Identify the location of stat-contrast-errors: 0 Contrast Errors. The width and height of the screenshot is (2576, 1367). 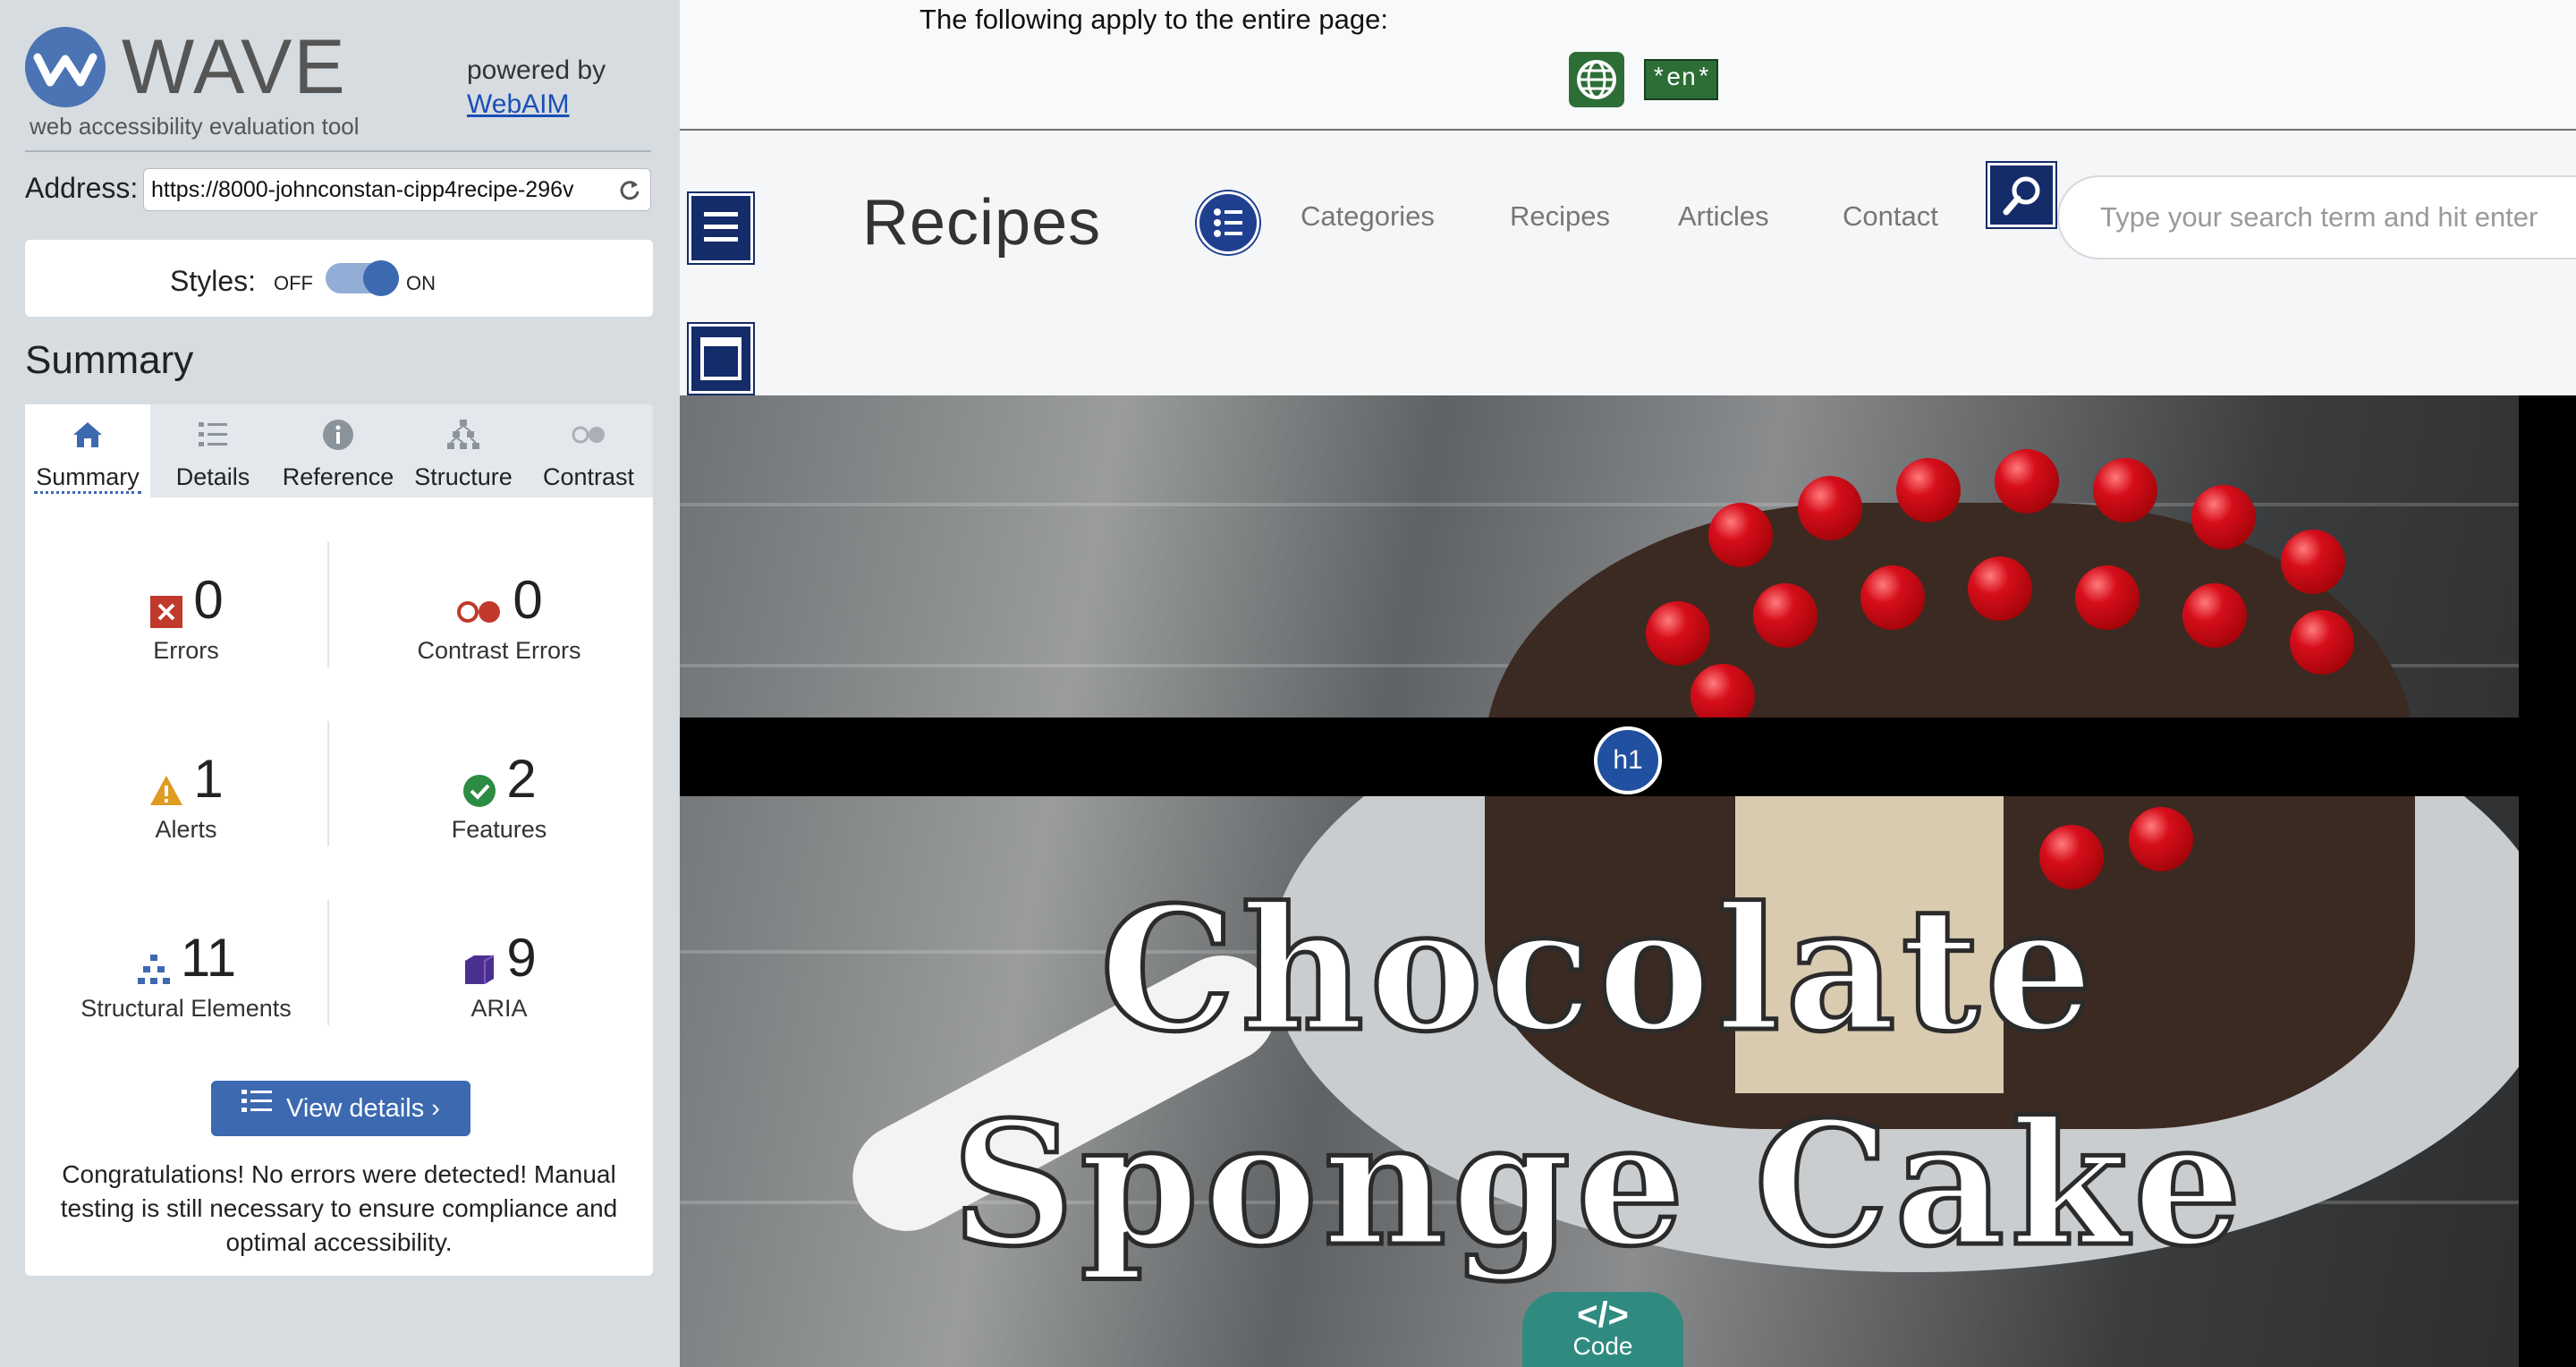
(499, 617).